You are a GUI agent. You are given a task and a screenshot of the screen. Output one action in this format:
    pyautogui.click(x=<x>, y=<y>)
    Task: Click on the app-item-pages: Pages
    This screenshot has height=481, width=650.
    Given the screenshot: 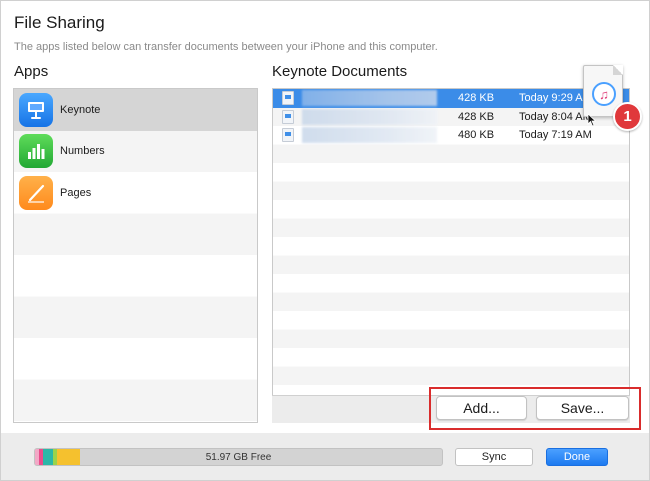 What is the action you would take?
    pyautogui.click(x=135, y=193)
    